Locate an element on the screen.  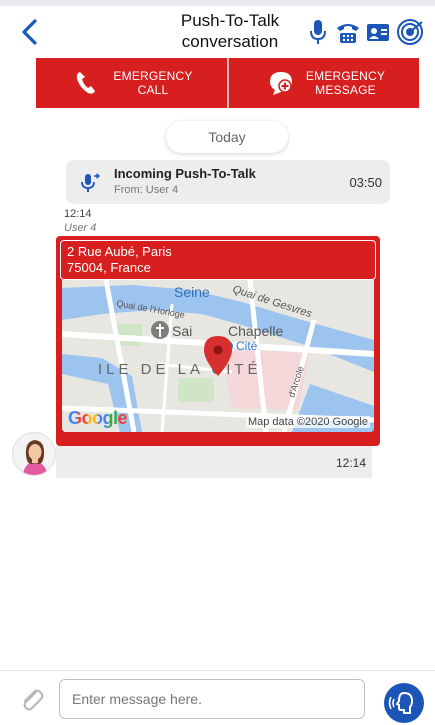
emergency-call-button: EMERGENCY CALL is located at coordinates (131, 83).